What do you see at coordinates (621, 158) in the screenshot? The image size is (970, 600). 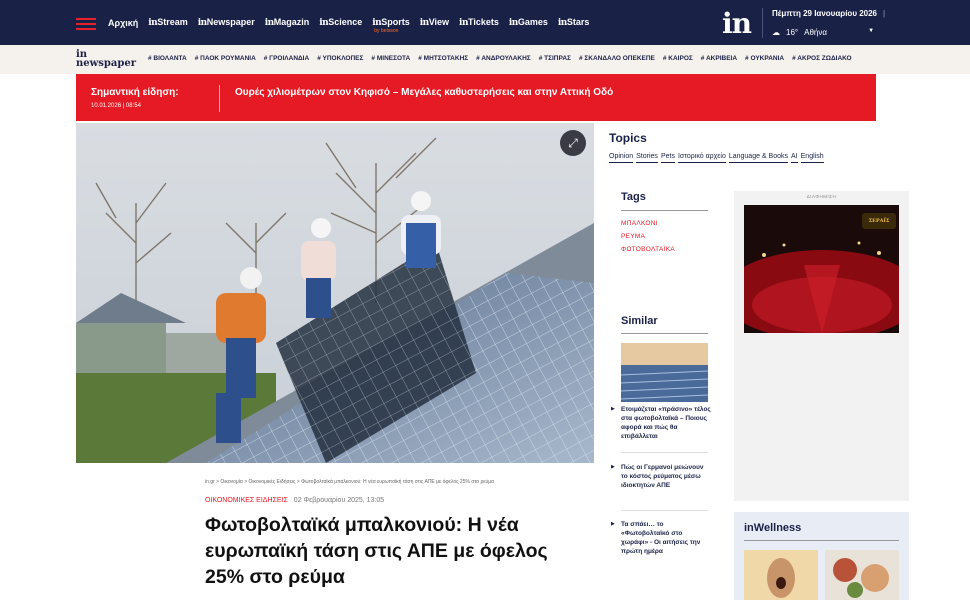 I see `topic-link: Opinion` at bounding box center [621, 158].